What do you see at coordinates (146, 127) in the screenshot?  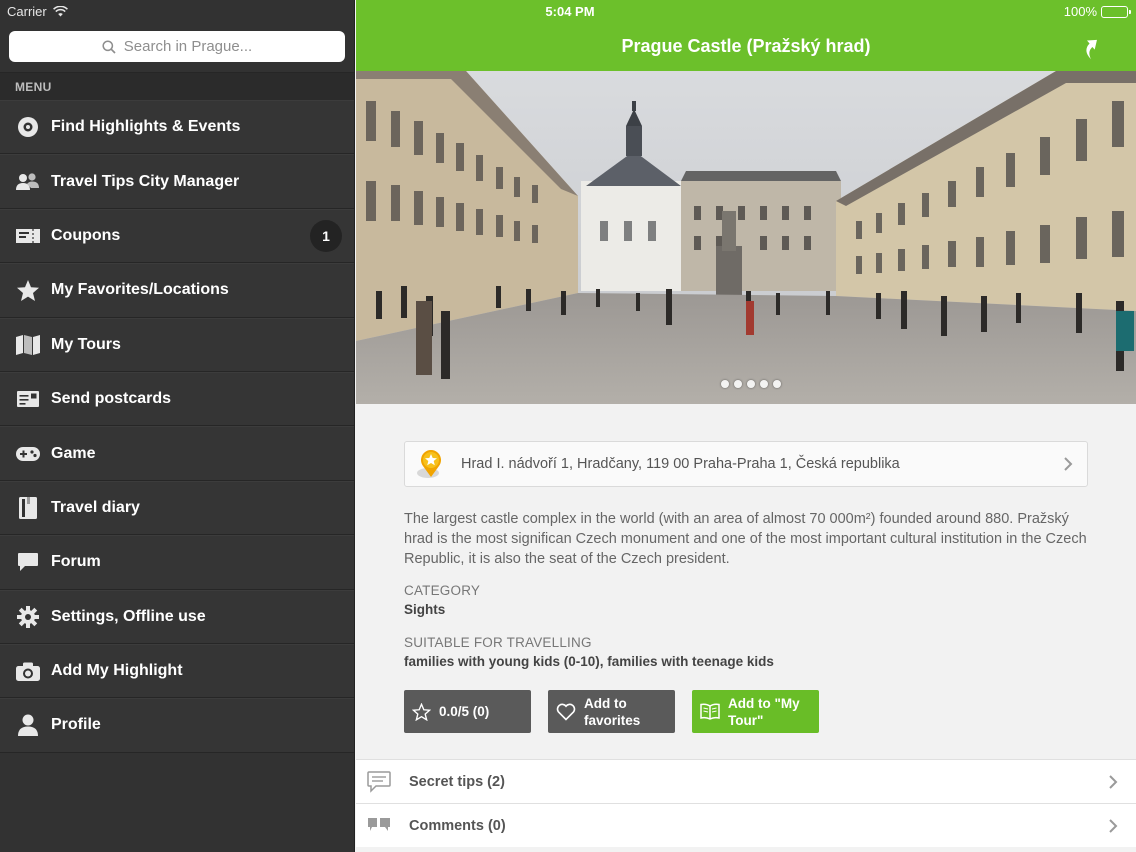 I see `menu-item-label: Find Highlights & Events` at bounding box center [146, 127].